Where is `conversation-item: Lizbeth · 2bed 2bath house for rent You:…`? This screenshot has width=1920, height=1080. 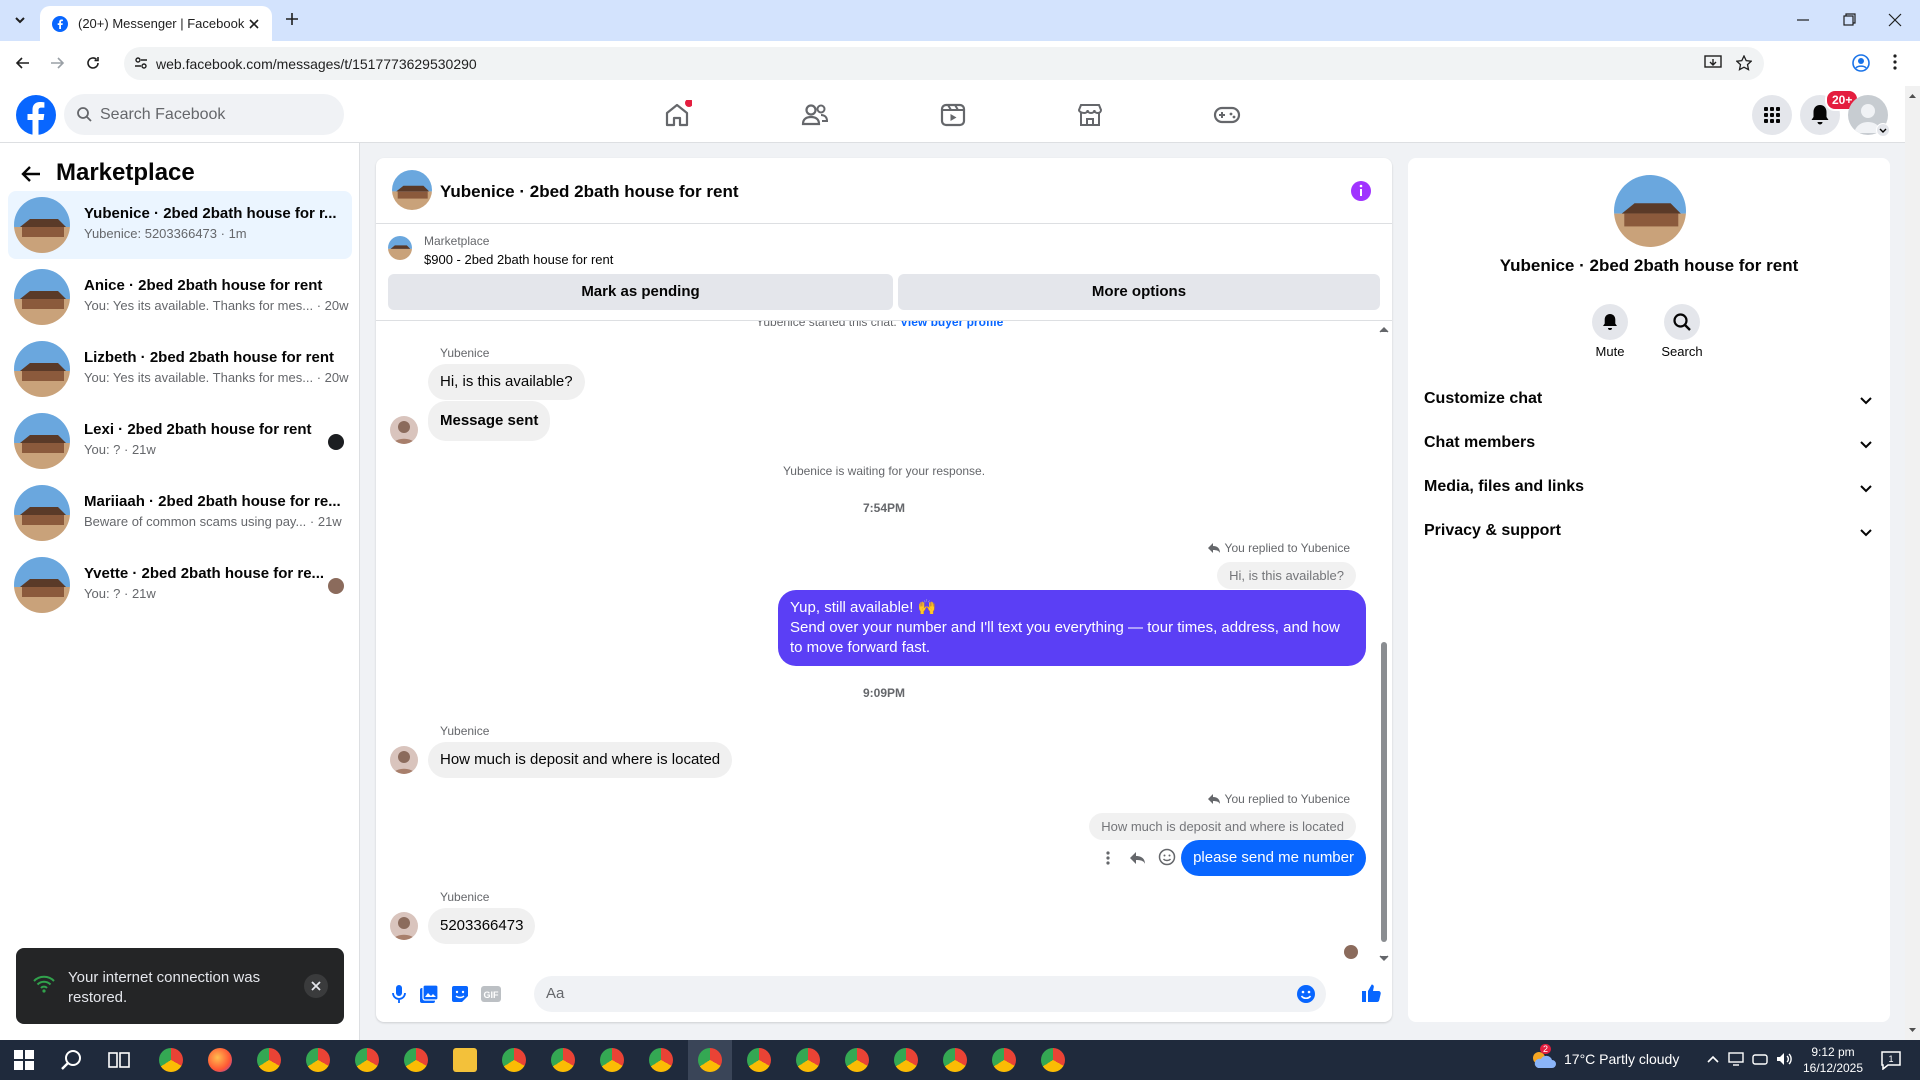
conversation-item: Lizbeth · 2bed 2bath house for rent You:… is located at coordinates (180, 369).